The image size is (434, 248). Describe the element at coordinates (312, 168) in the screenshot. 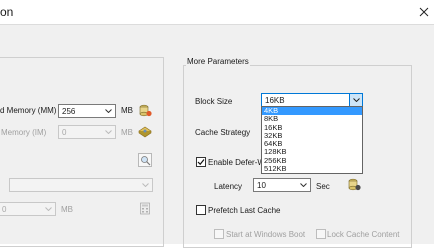

I see `block-size-option: 512KB` at that location.